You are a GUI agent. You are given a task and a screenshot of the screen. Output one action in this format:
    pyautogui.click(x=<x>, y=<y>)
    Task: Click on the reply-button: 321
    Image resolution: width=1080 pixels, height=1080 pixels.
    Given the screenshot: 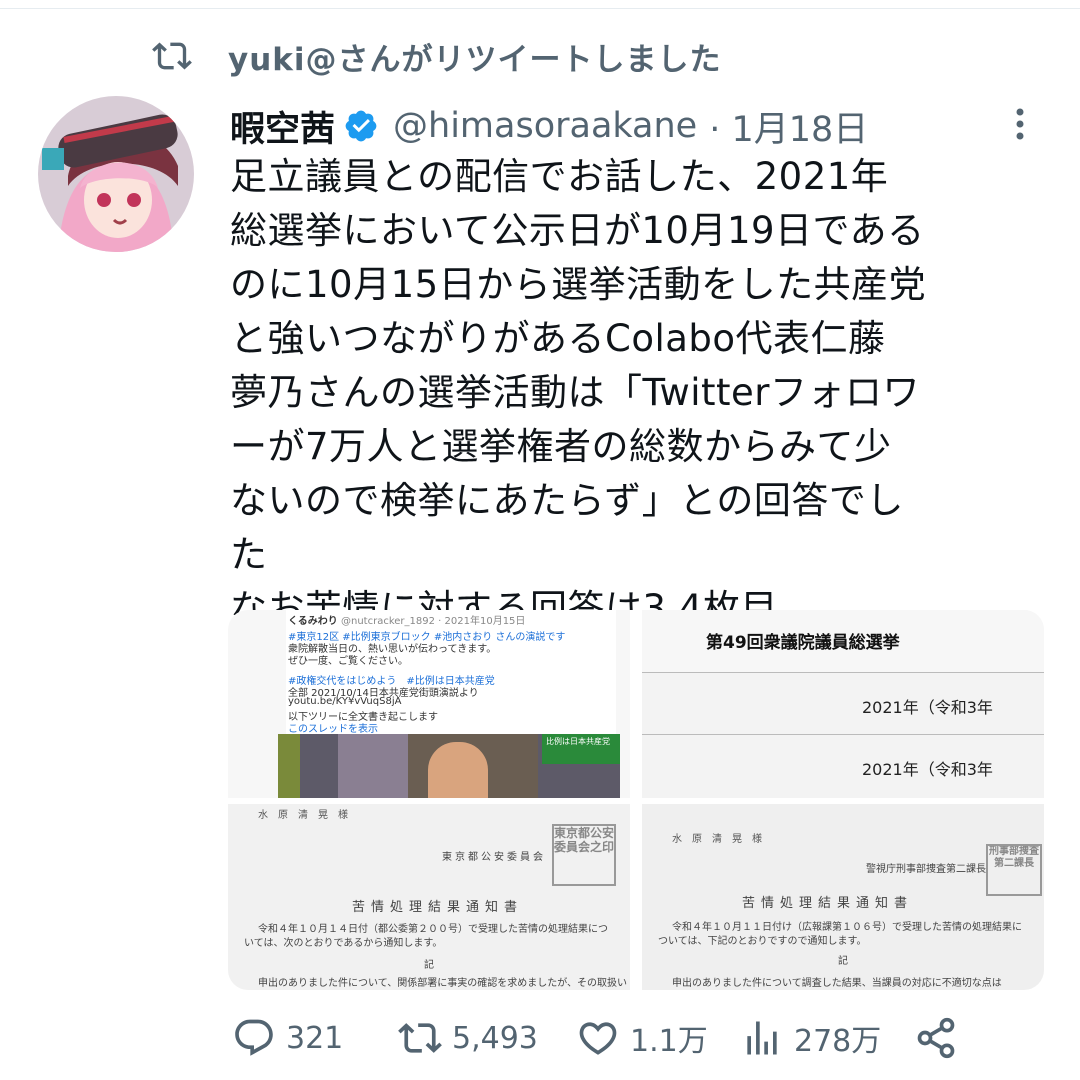 What is the action you would take?
    pyautogui.click(x=287, y=1038)
    